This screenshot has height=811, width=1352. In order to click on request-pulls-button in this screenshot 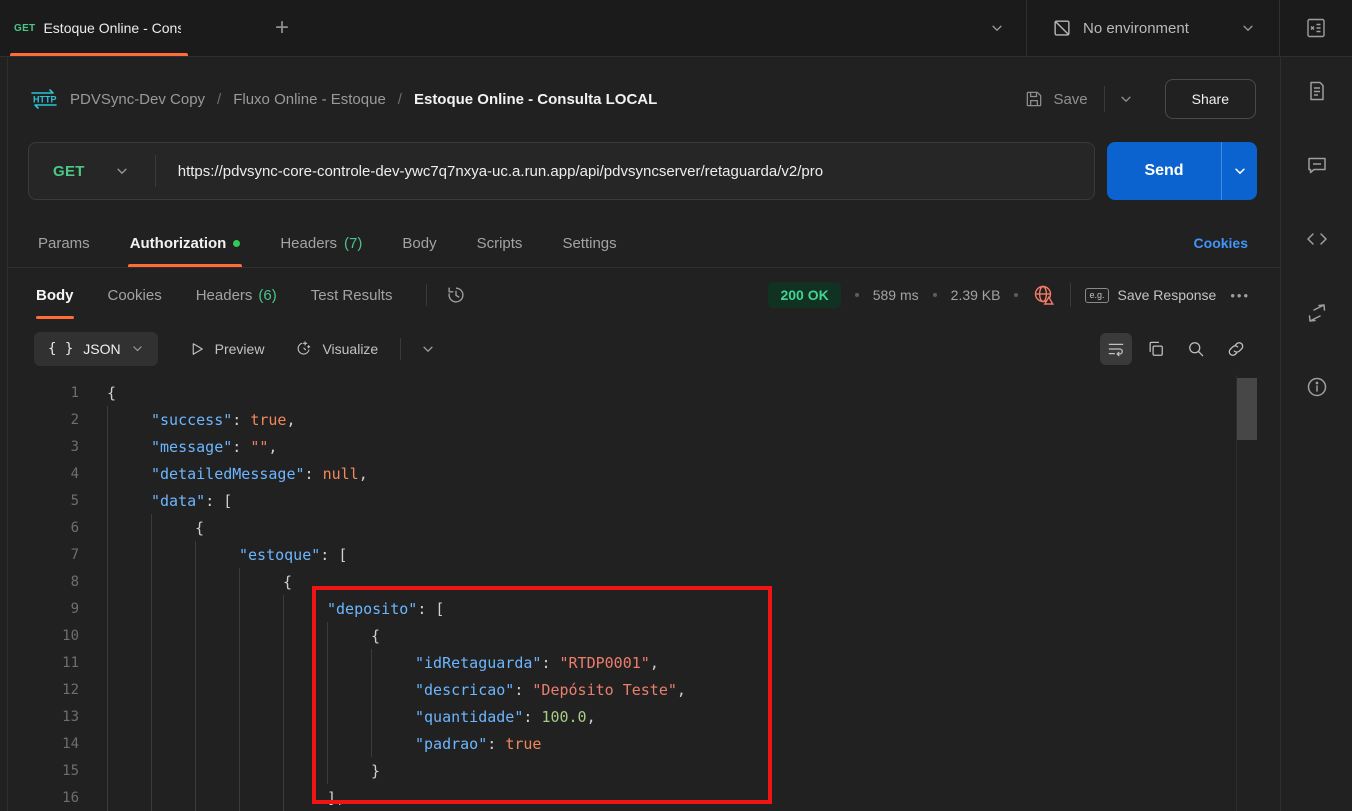, I will do `click(1317, 313)`.